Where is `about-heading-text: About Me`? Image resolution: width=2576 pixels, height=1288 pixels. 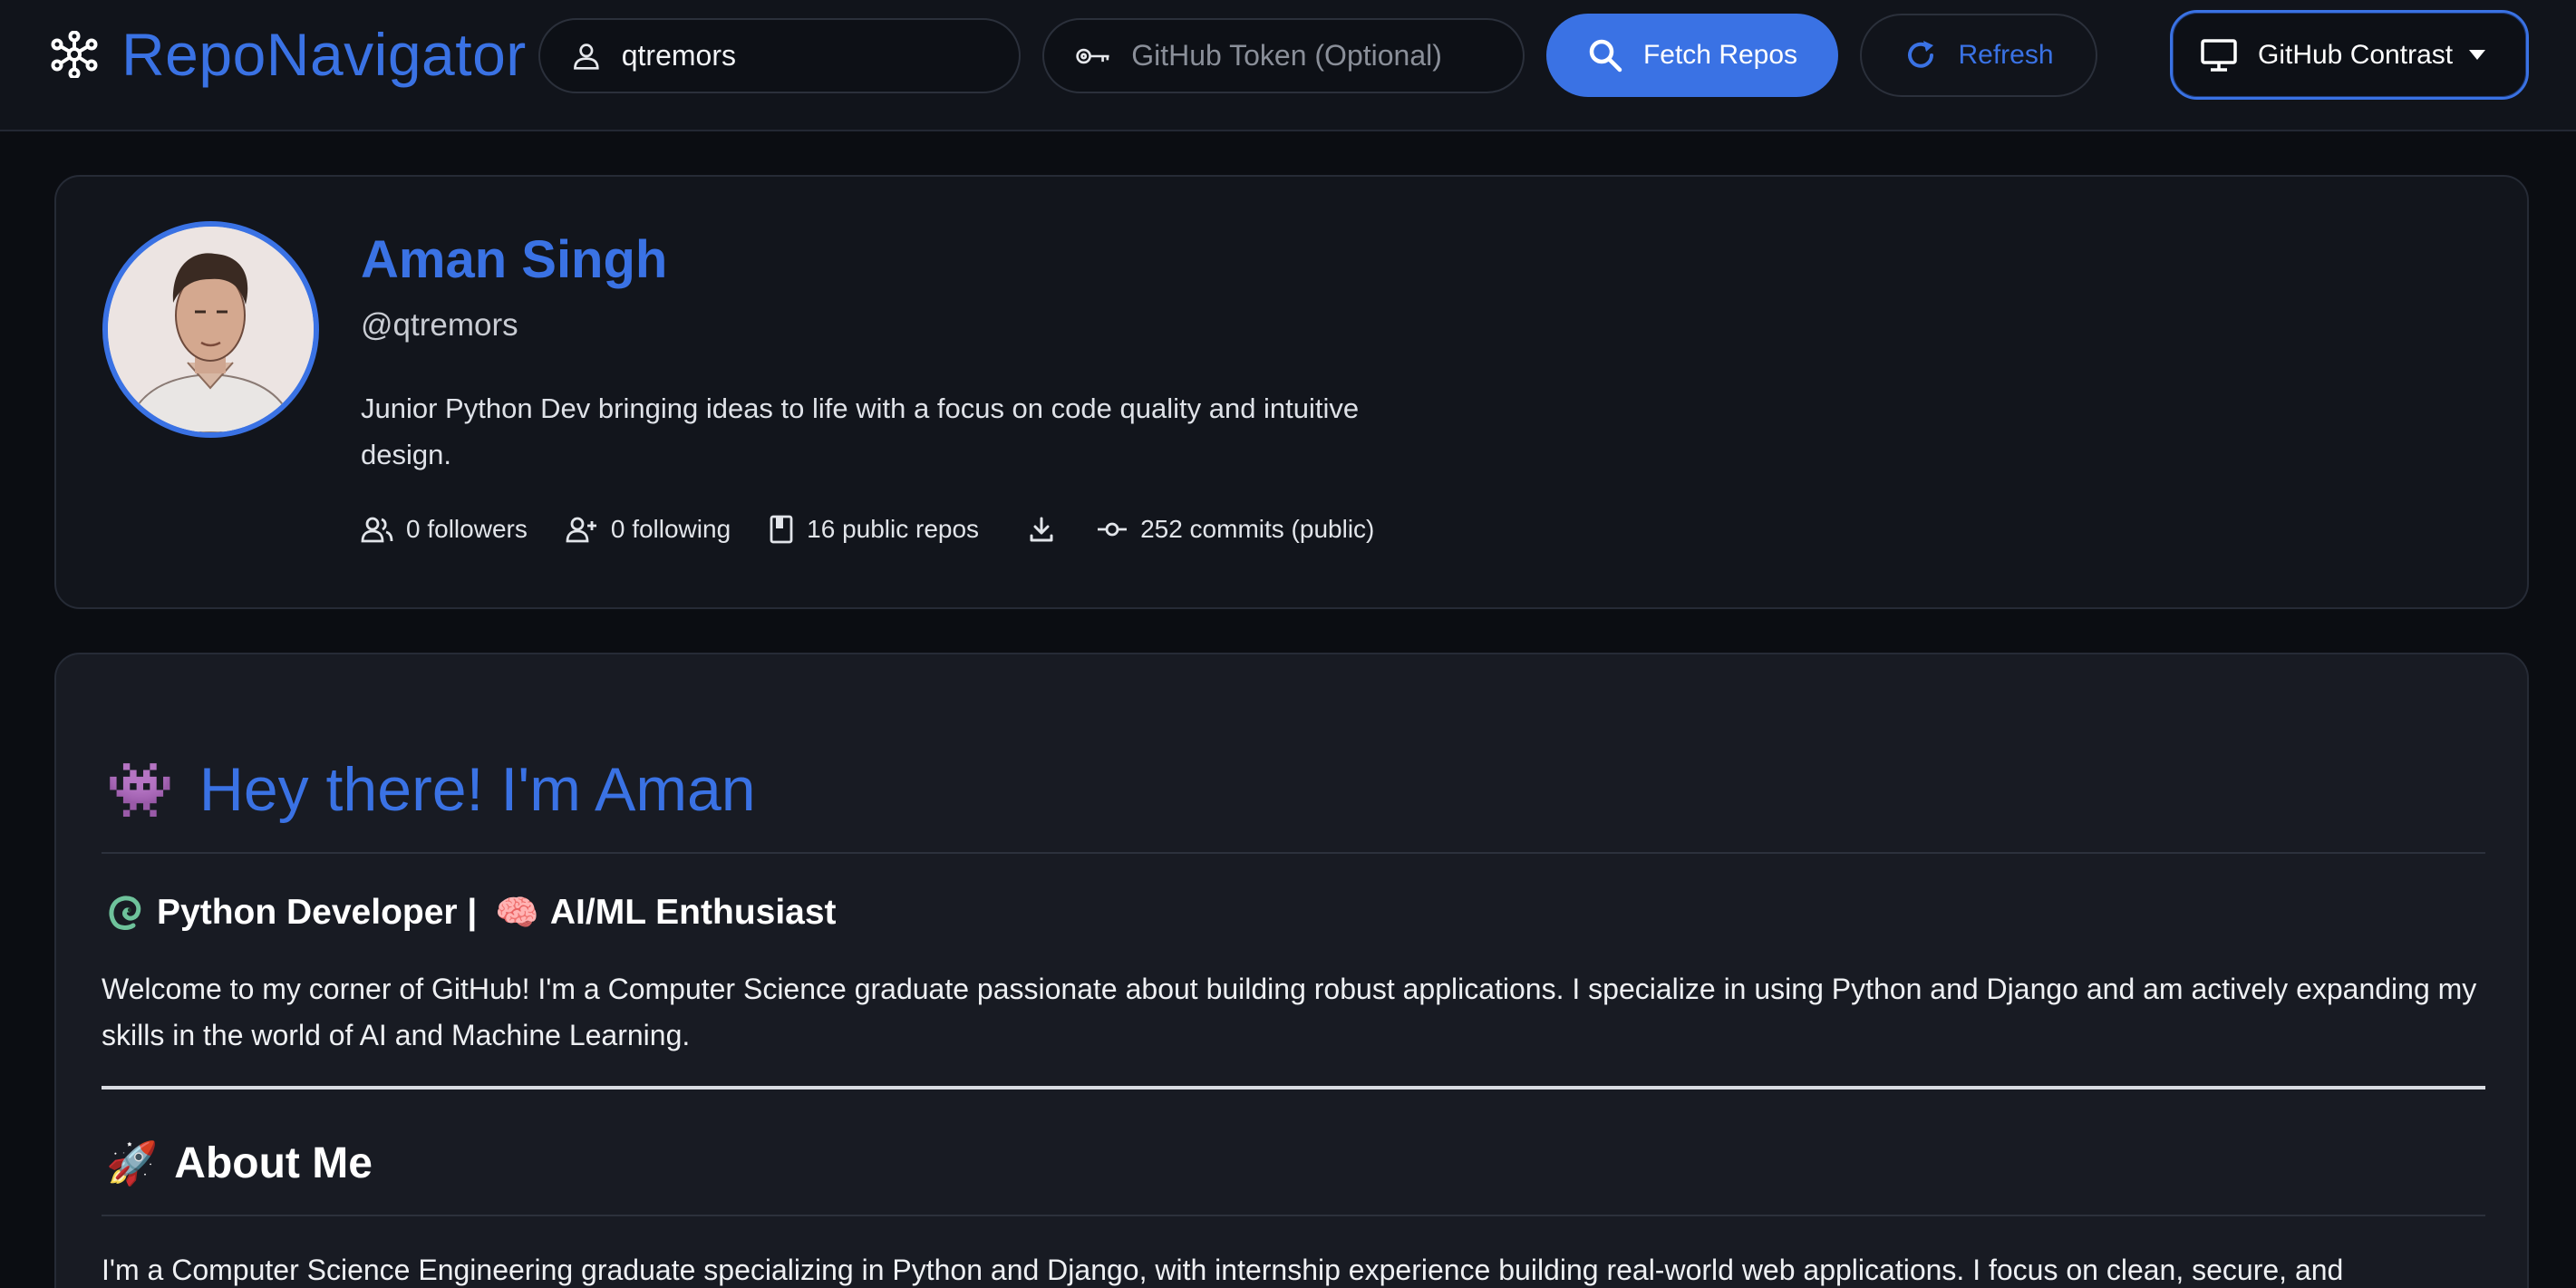 about-heading-text: About Me is located at coordinates (273, 1163).